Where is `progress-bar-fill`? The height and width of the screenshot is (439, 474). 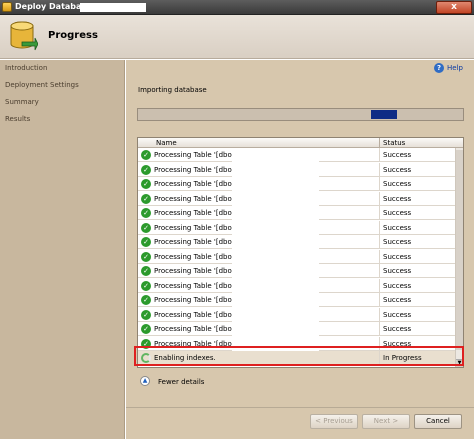
progress-bar-fill is located at coordinates (384, 114).